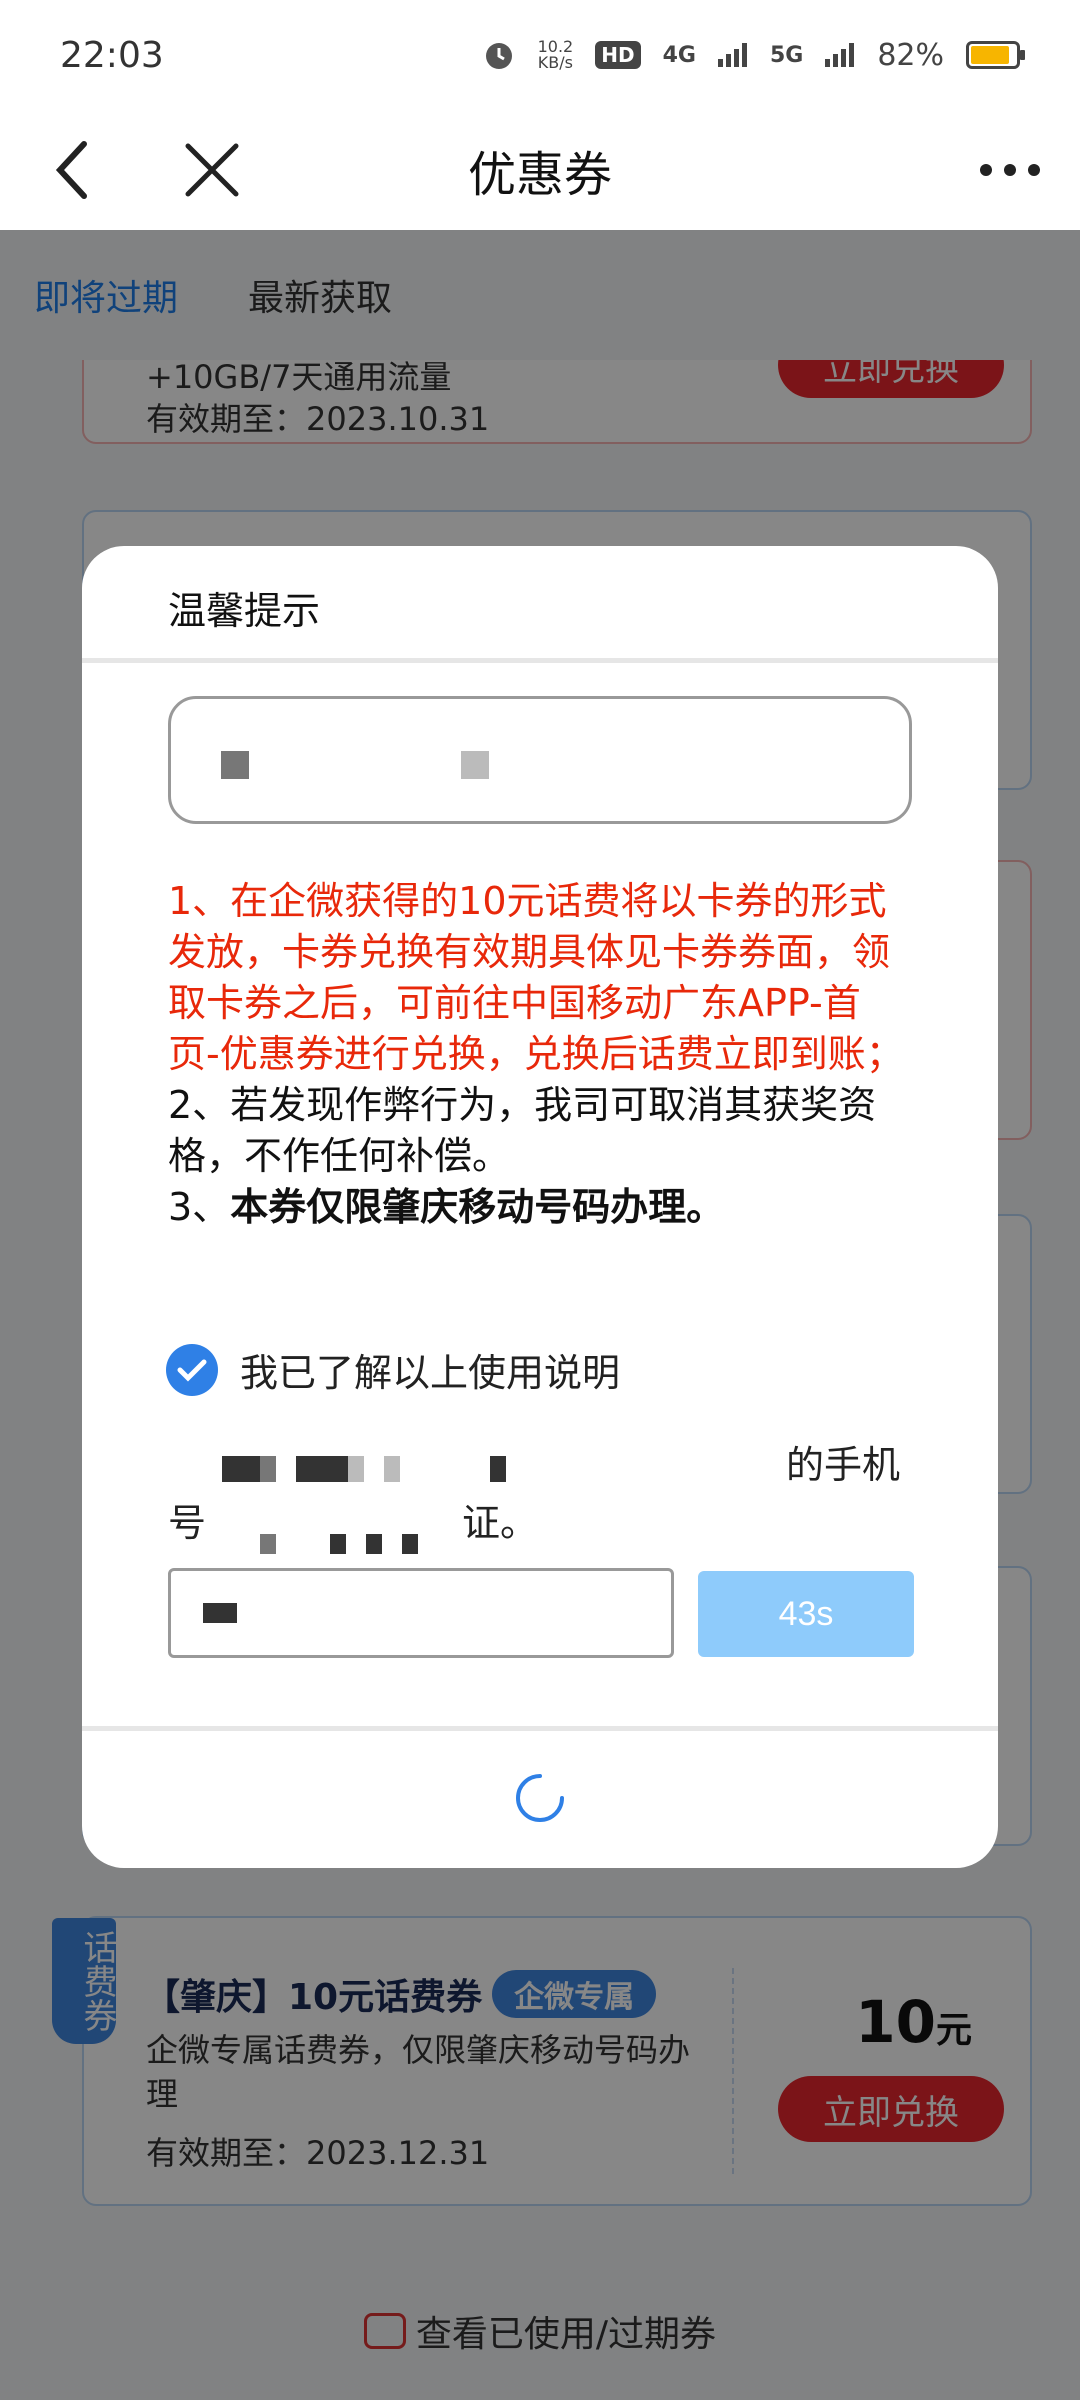 Image resolution: width=1080 pixels, height=2400 pixels. I want to click on agree-row: 我已了解以上使用说明, so click(393, 1369).